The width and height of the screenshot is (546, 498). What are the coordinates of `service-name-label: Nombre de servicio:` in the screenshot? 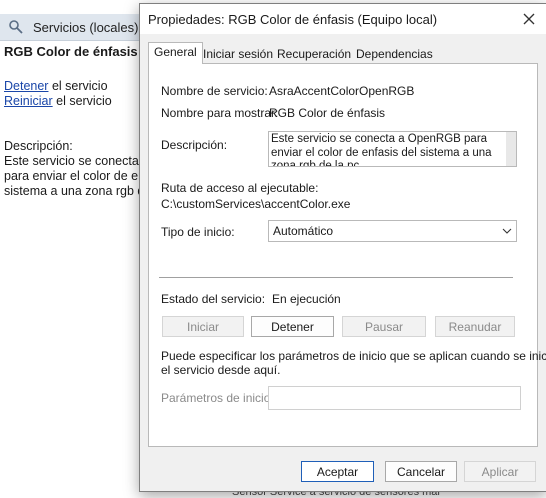 It's located at (214, 91).